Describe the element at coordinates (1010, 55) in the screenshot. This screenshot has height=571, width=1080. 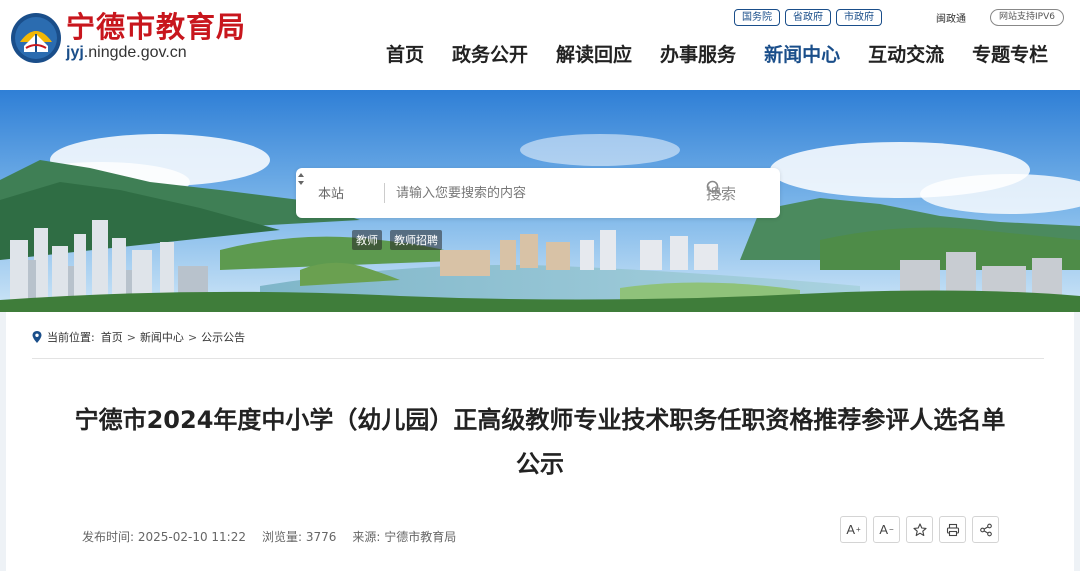
I see `nav-item-topics: 专题专栏` at that location.